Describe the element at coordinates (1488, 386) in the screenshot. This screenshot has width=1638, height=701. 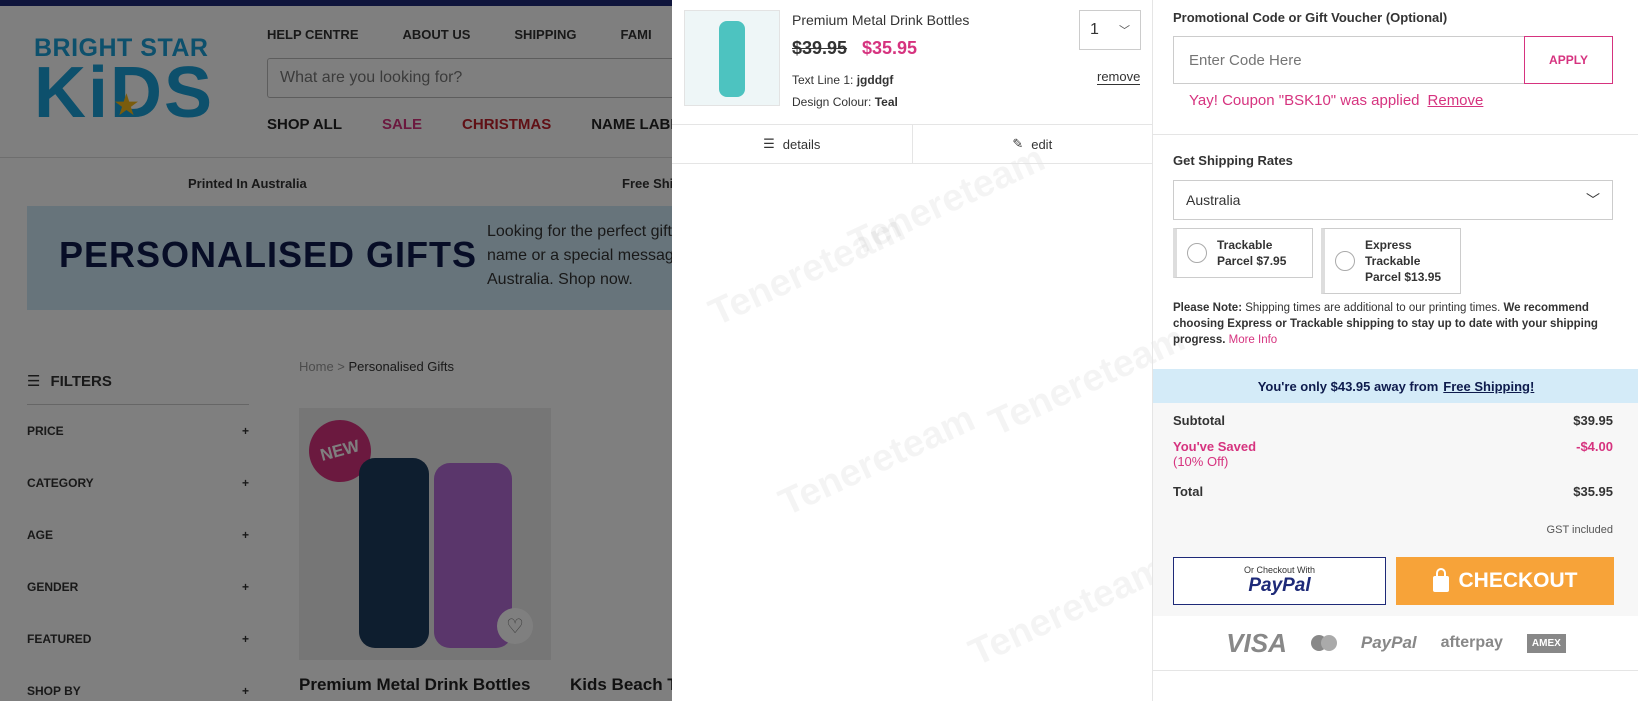
I see `free-shipping-link: Free Shipping!` at that location.